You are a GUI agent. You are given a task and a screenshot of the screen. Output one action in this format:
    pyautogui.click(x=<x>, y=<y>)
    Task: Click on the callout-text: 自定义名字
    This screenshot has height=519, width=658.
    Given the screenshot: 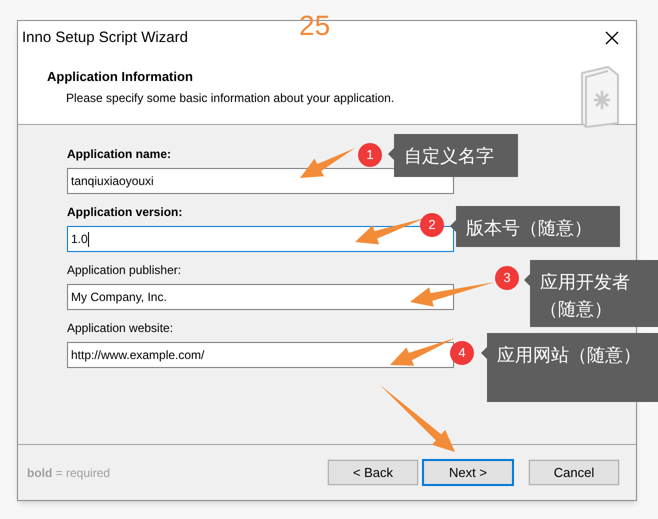 What is the action you would take?
    pyautogui.click(x=449, y=156)
    